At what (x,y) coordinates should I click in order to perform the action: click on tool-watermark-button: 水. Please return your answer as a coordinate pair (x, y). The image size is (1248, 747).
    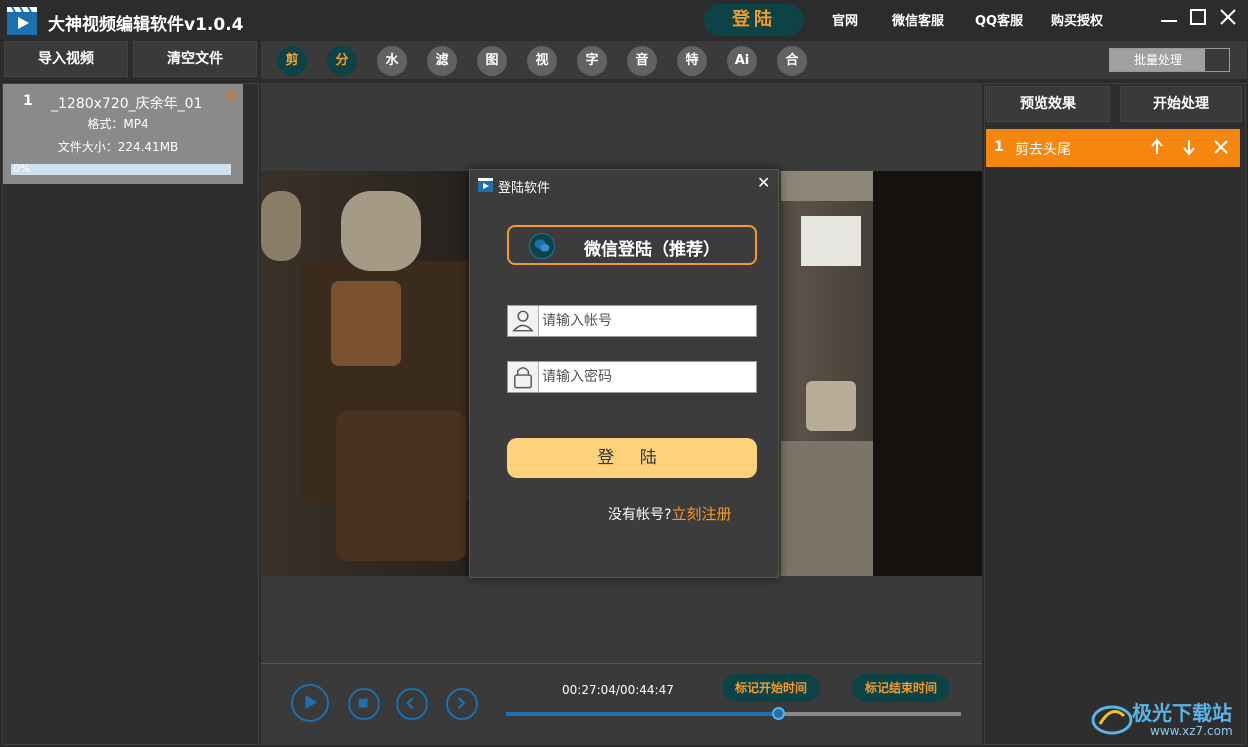
    Looking at the image, I should click on (392, 61).